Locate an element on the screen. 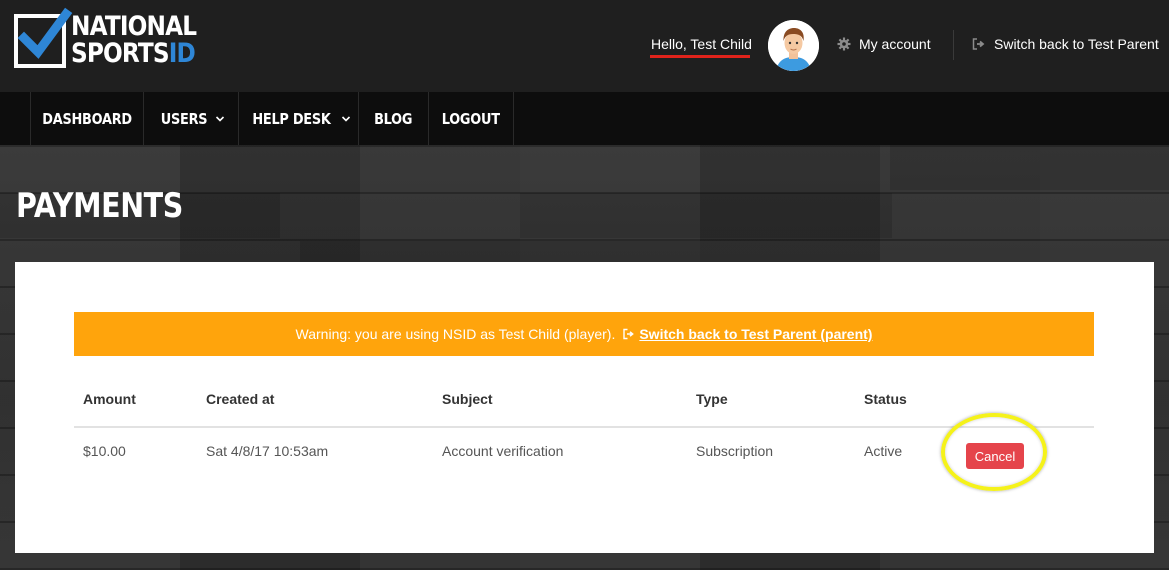  logo-checkbox is located at coordinates (43, 37).